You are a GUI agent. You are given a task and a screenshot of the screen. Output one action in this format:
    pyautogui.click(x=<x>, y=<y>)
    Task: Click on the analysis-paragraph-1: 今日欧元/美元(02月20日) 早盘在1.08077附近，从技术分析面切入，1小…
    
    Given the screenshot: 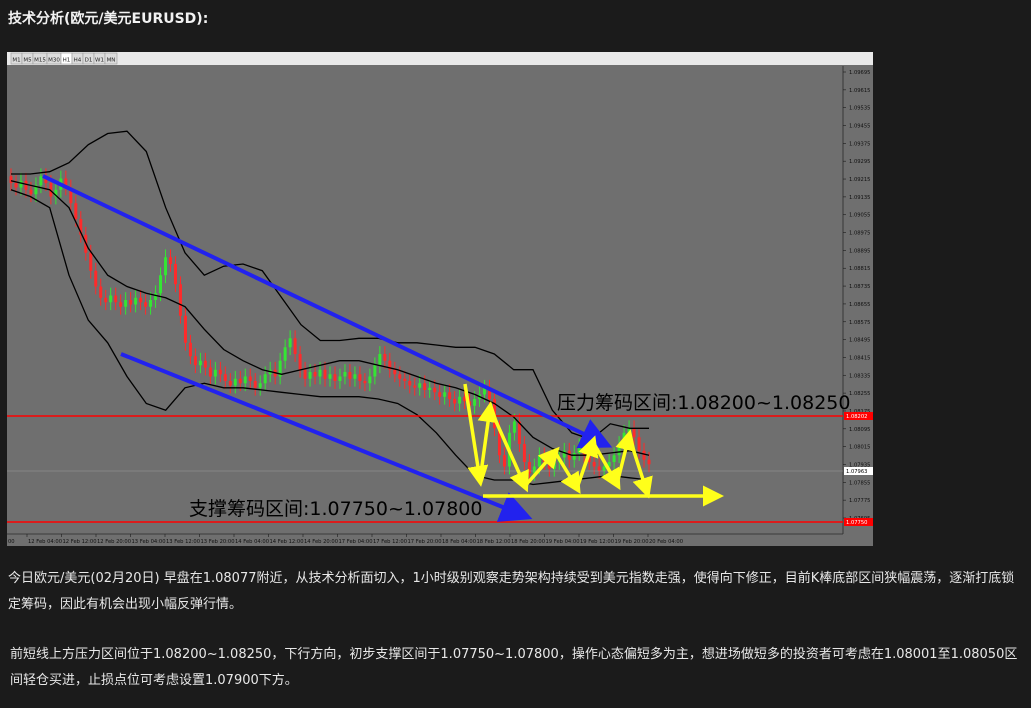 What is the action you would take?
    pyautogui.click(x=511, y=591)
    